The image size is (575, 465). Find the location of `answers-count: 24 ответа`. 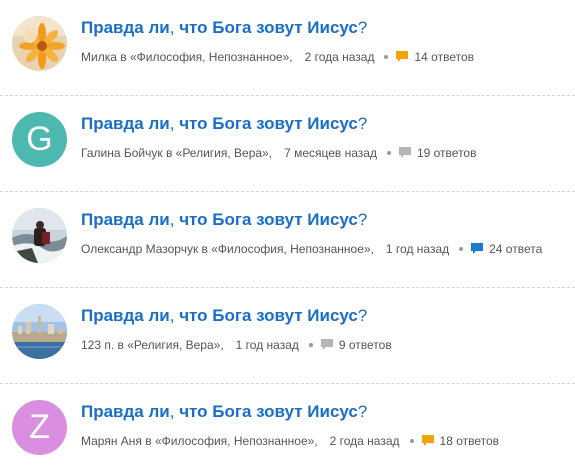

answers-count: 24 ответа is located at coordinates (515, 249).